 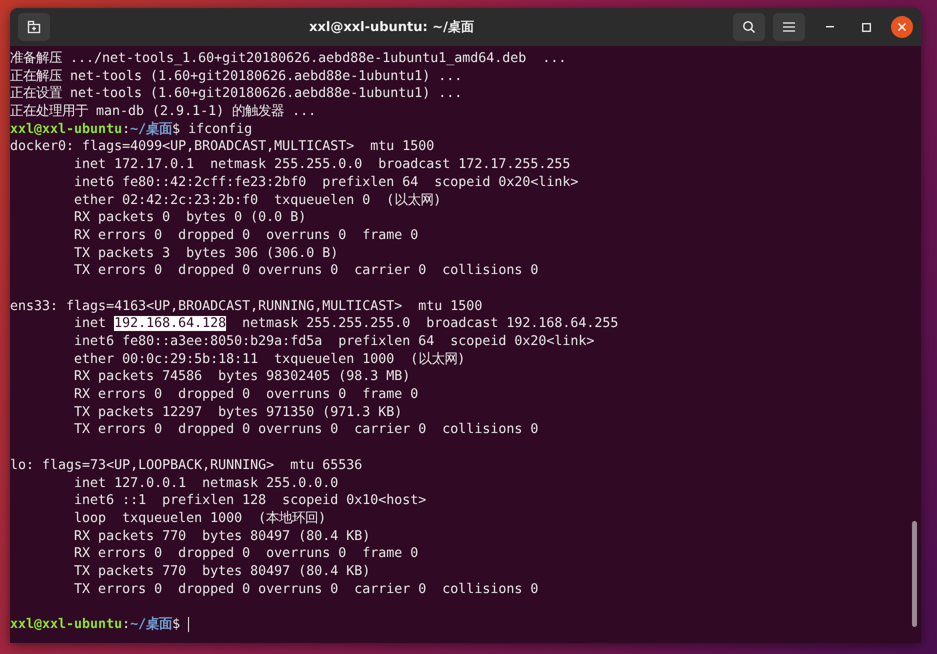 What do you see at coordinates (222, 146) in the screenshot?
I see `terminal-text: docker0: flags=4099<UP,BROADCAST,MULTICAST> mtu 1500` at bounding box center [222, 146].